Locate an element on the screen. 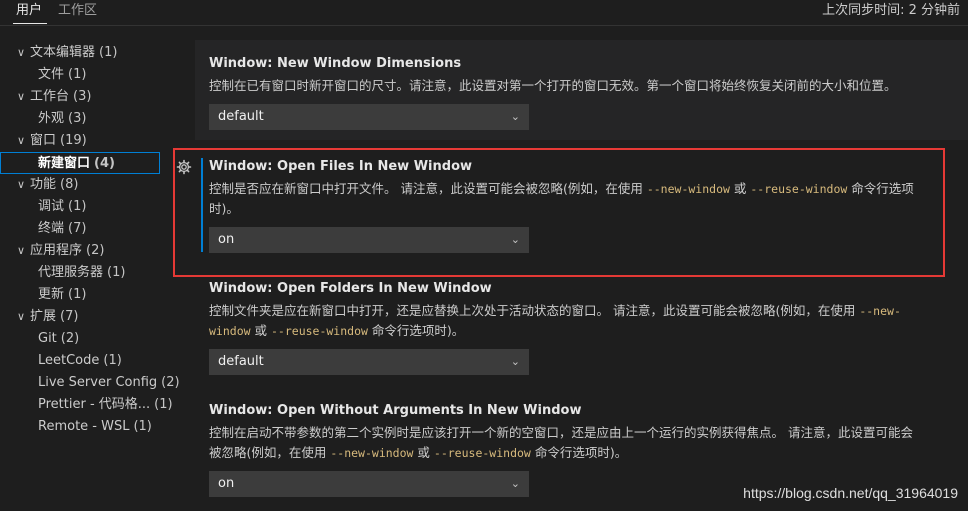  toc-item-label: 文本编辑器 is located at coordinates (63, 52).